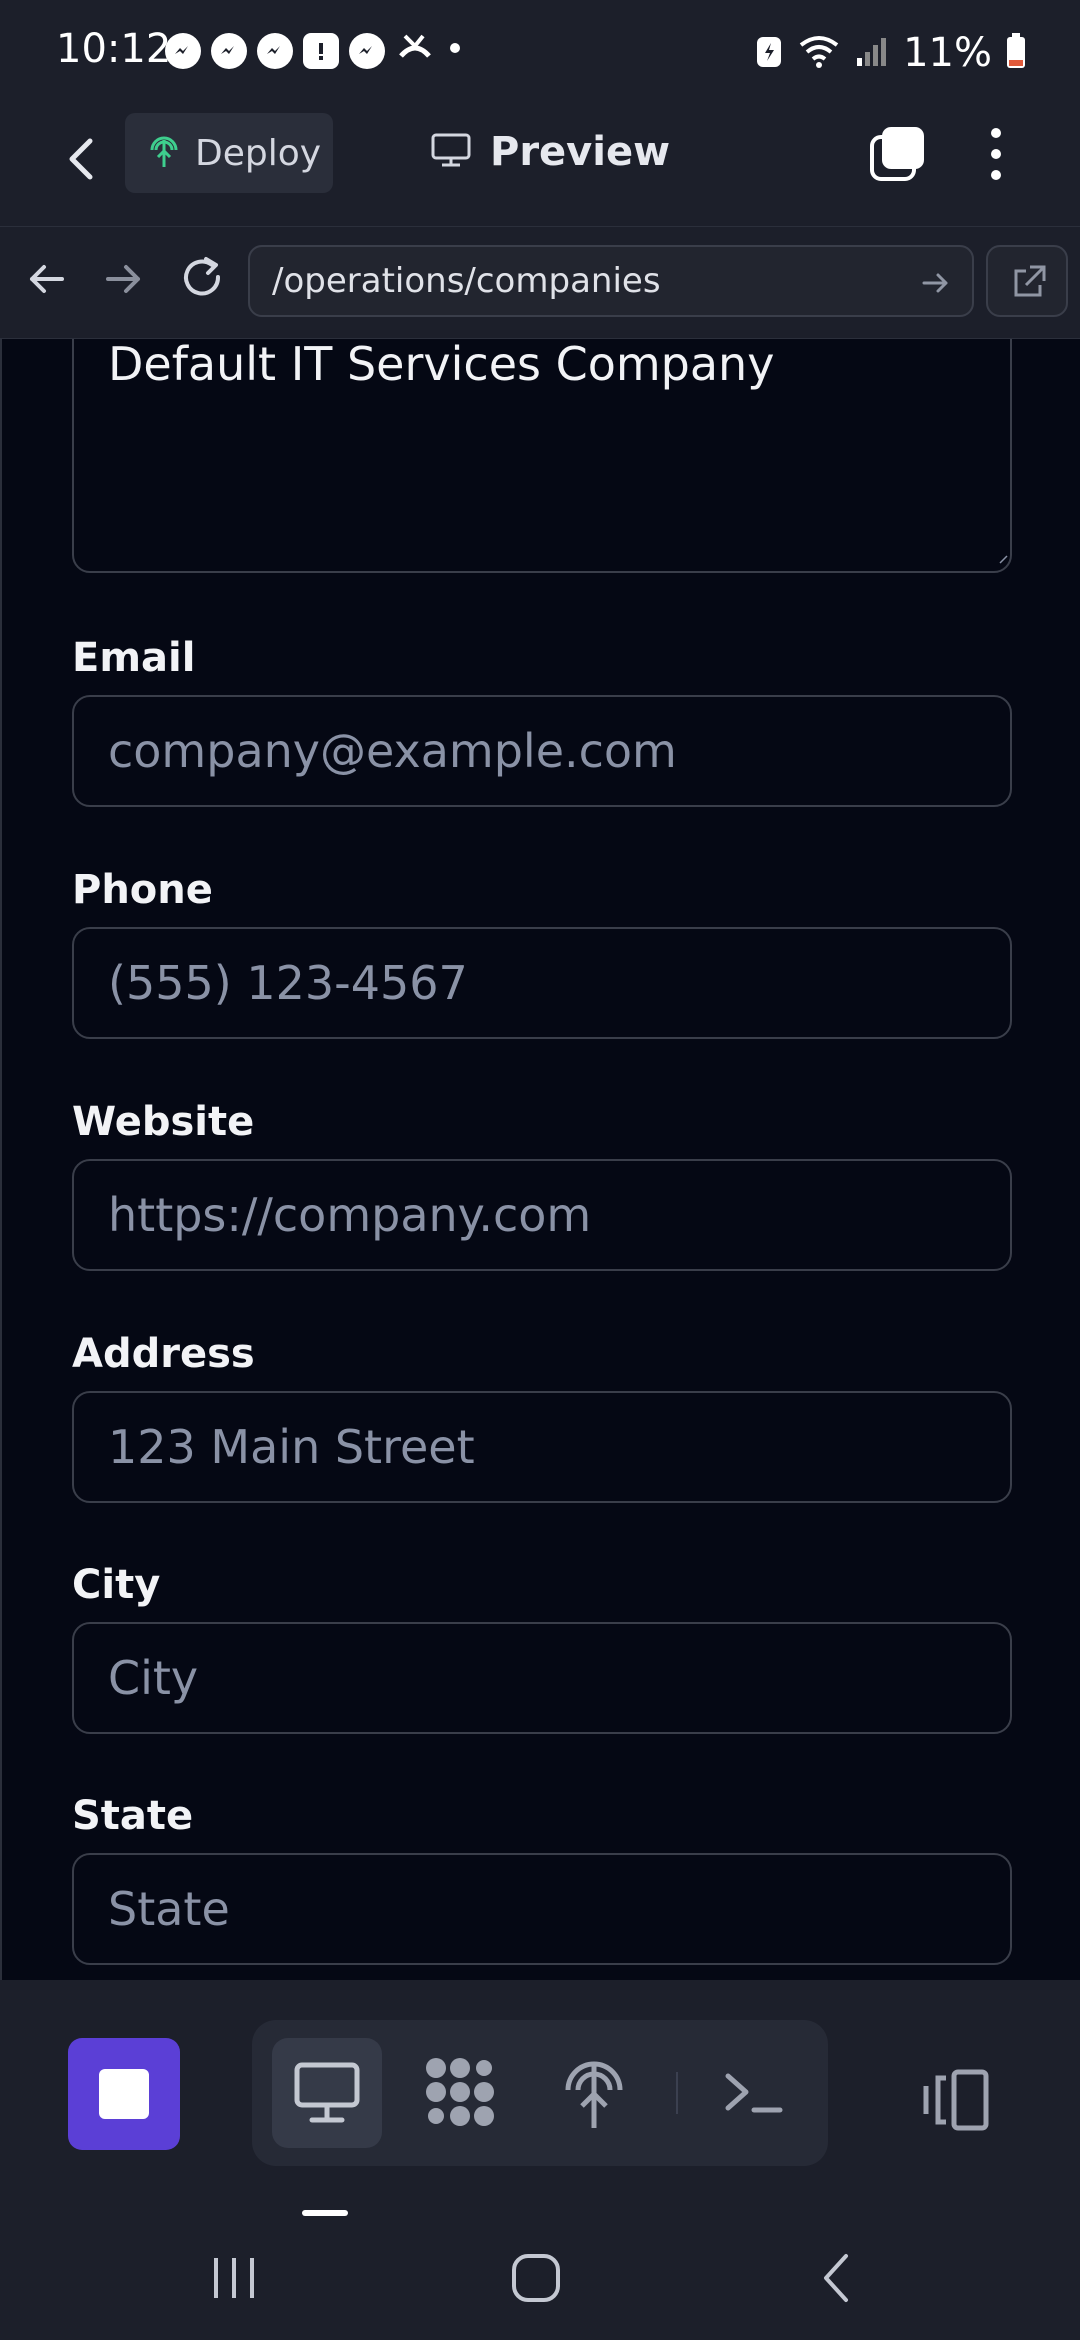 Image resolution: width=1080 pixels, height=2340 pixels. What do you see at coordinates (947, 53) in the screenshot?
I see `battery-percent: 11%` at bounding box center [947, 53].